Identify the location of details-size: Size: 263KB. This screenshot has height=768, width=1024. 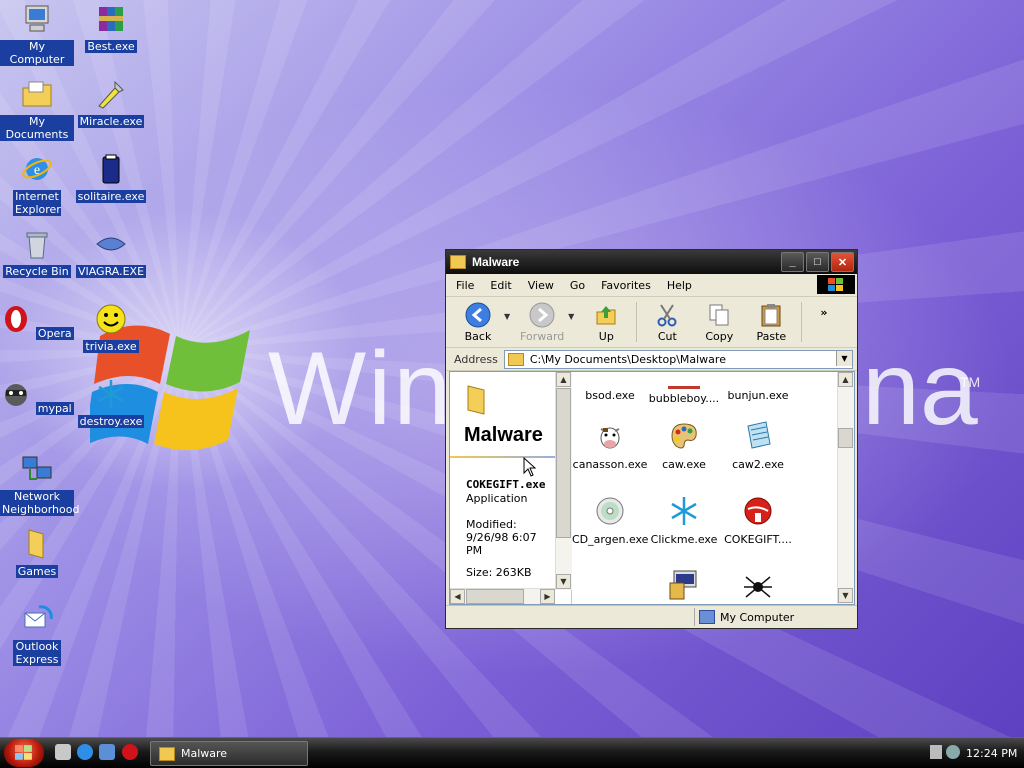
(499, 572).